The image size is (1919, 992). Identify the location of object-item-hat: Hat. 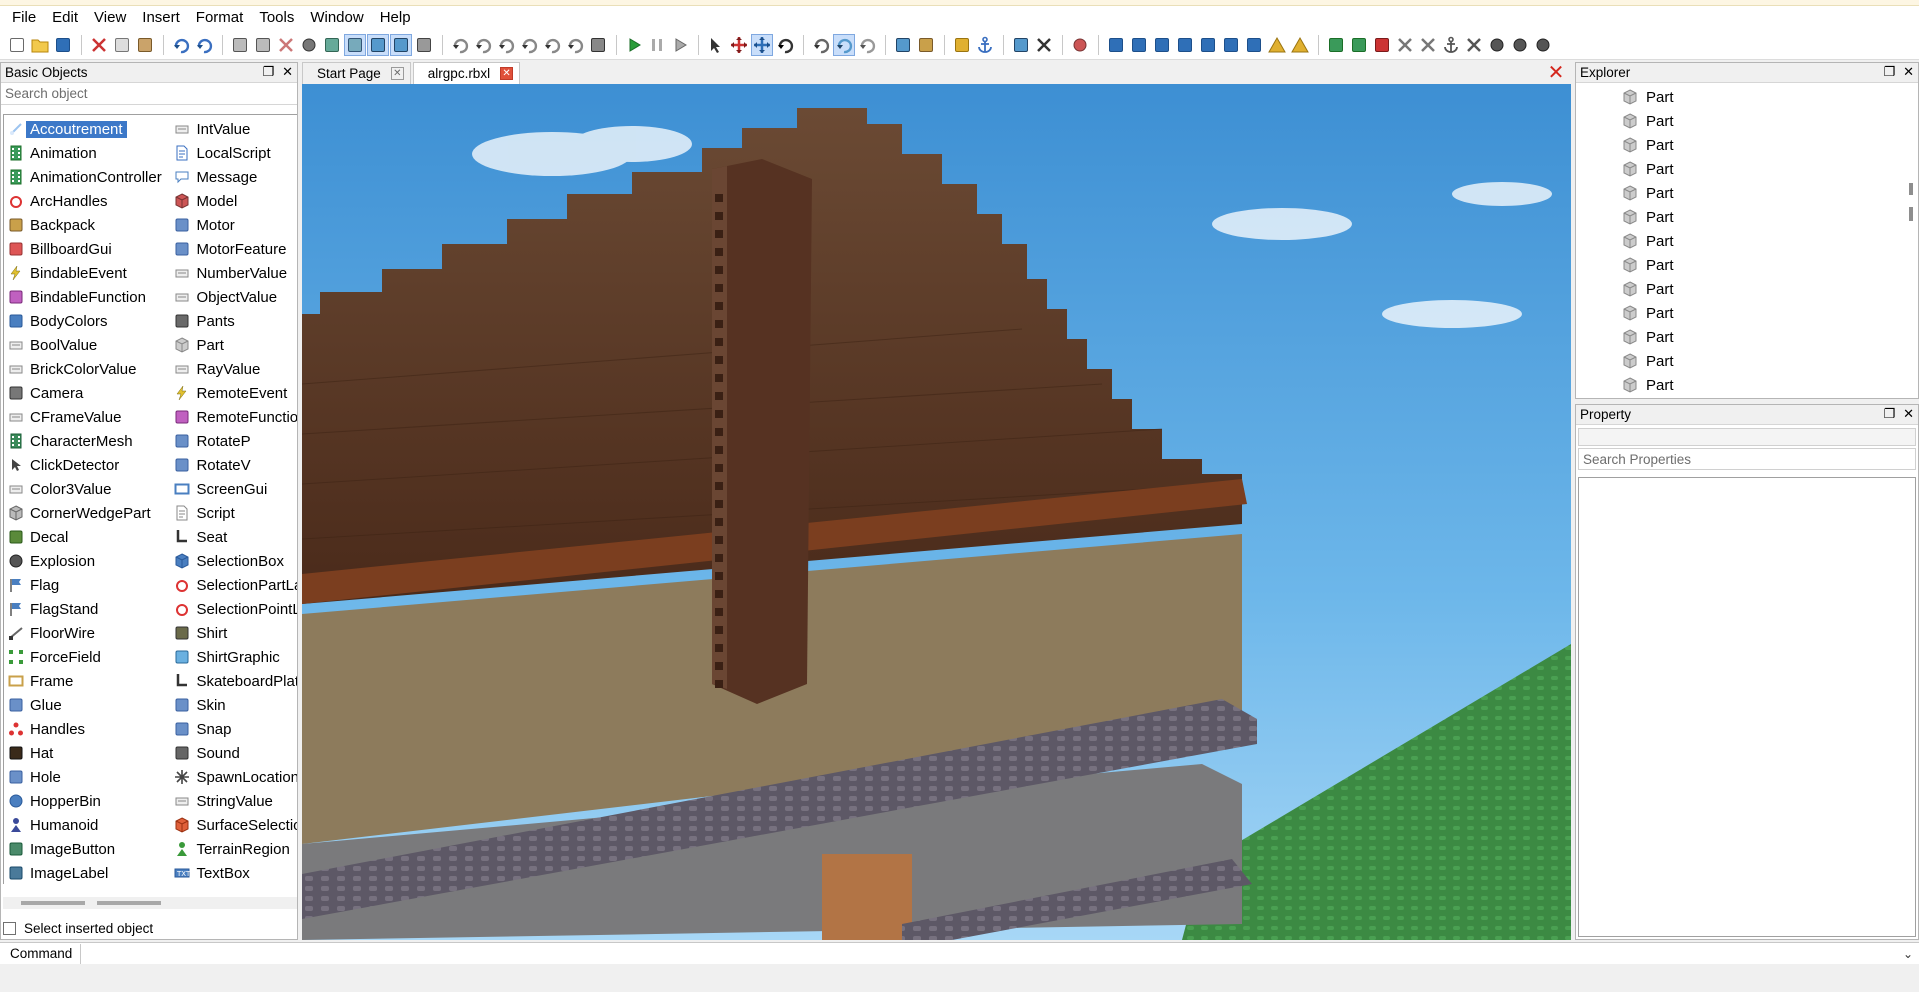
(87, 753).